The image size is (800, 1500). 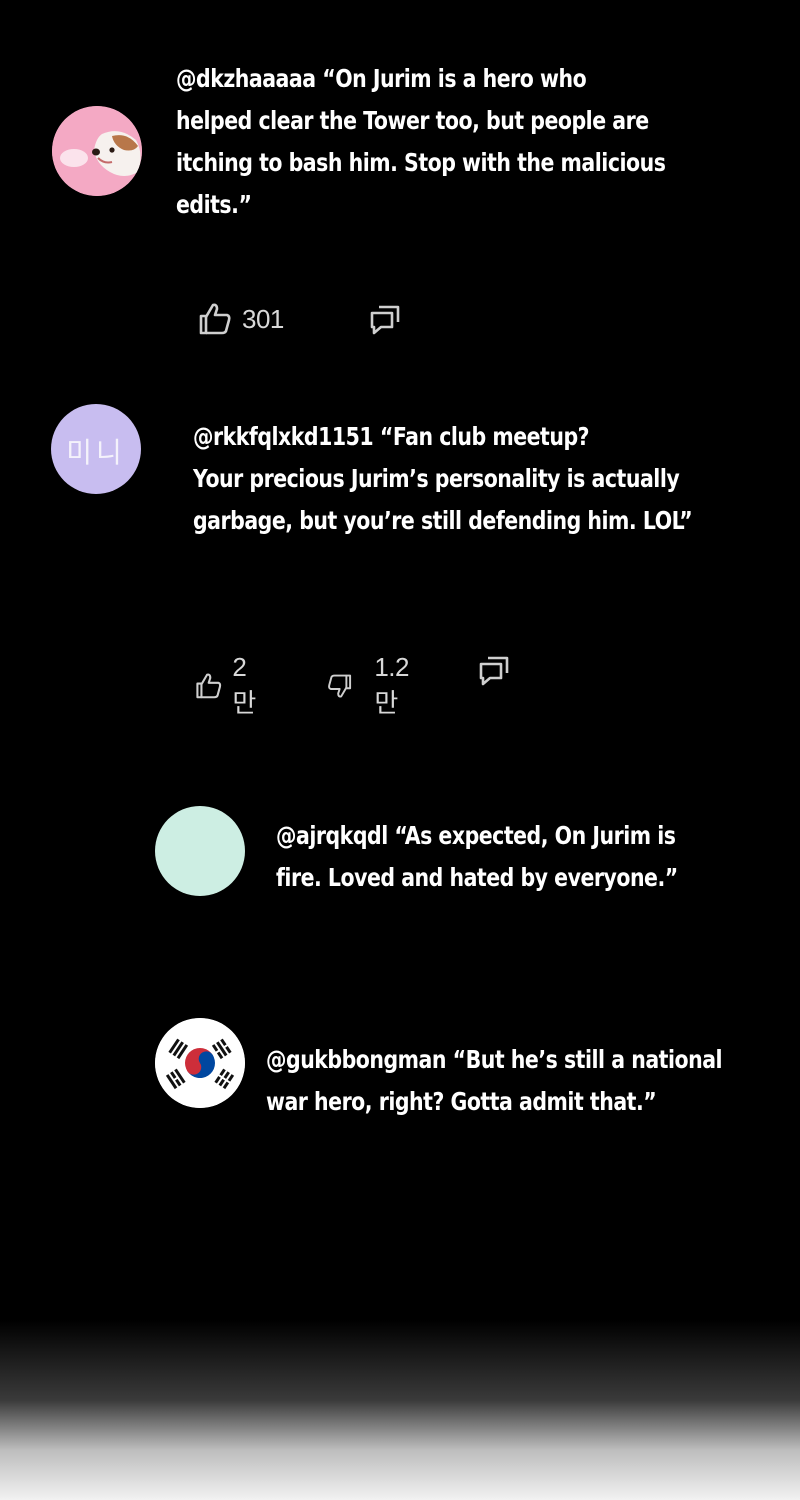 What do you see at coordinates (340, 686) in the screenshot?
I see `thumbs-down-icon` at bounding box center [340, 686].